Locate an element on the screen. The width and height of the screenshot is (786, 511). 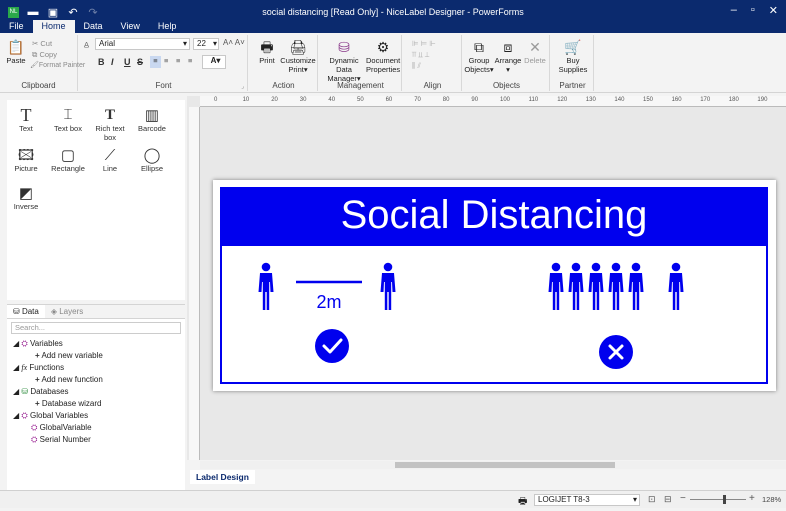
printer-select: LOGIJET T8-3 ▾ is located at coordinates (587, 500).